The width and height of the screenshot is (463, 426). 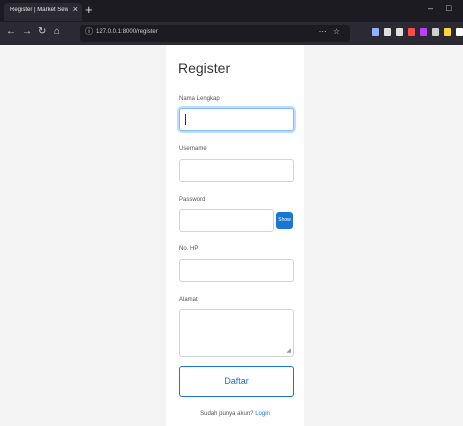 I want to click on register-button: Daftar, so click(x=236, y=381).